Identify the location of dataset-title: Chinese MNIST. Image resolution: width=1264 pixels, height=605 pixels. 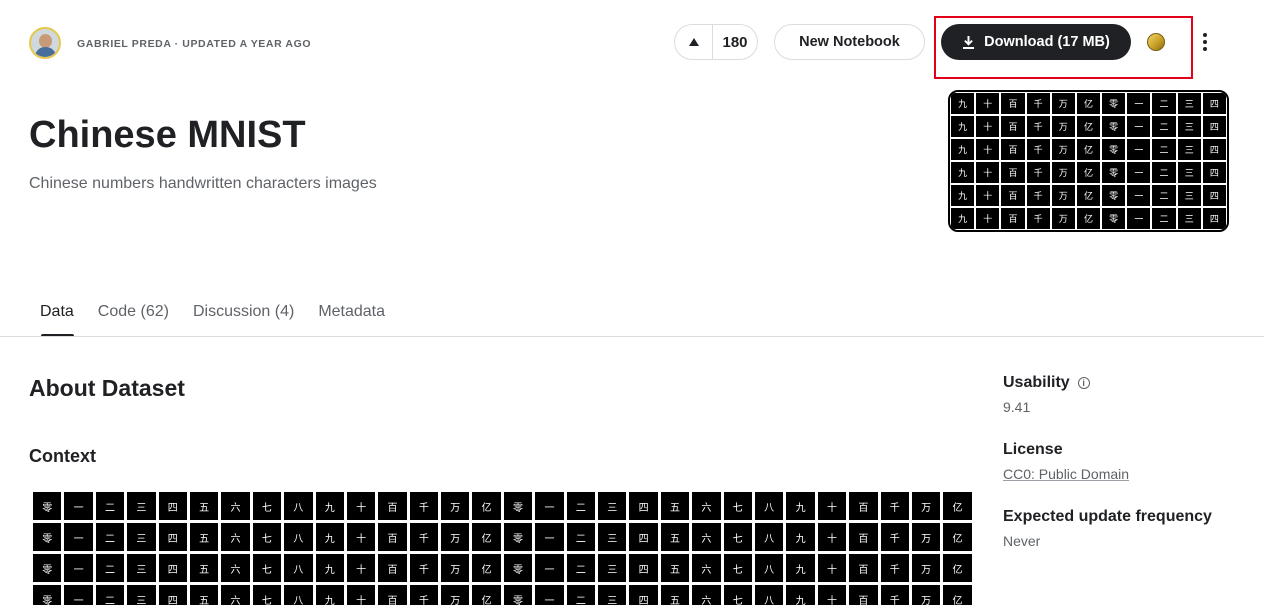
(167, 135).